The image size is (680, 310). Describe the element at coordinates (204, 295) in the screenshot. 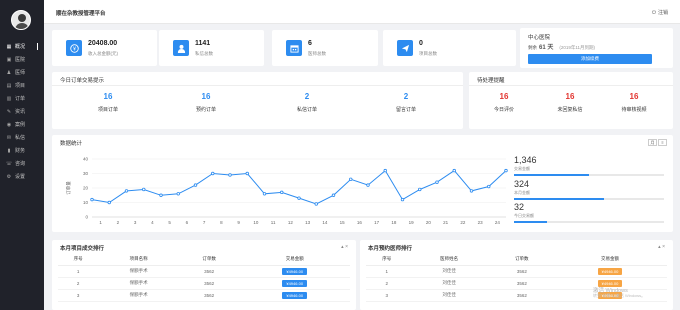

I see `table-row: 3 保额手术 3562 ¥4946.00` at that location.